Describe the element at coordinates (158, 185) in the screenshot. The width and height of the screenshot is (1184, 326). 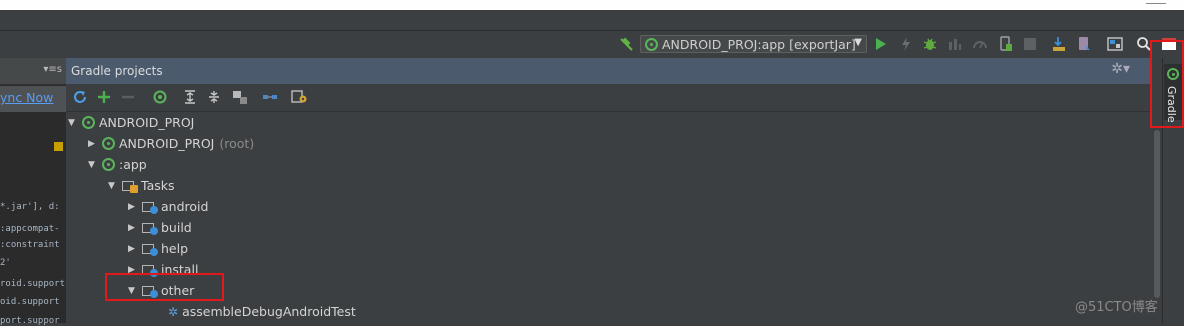
I see `tree-node-label: Tasks` at that location.